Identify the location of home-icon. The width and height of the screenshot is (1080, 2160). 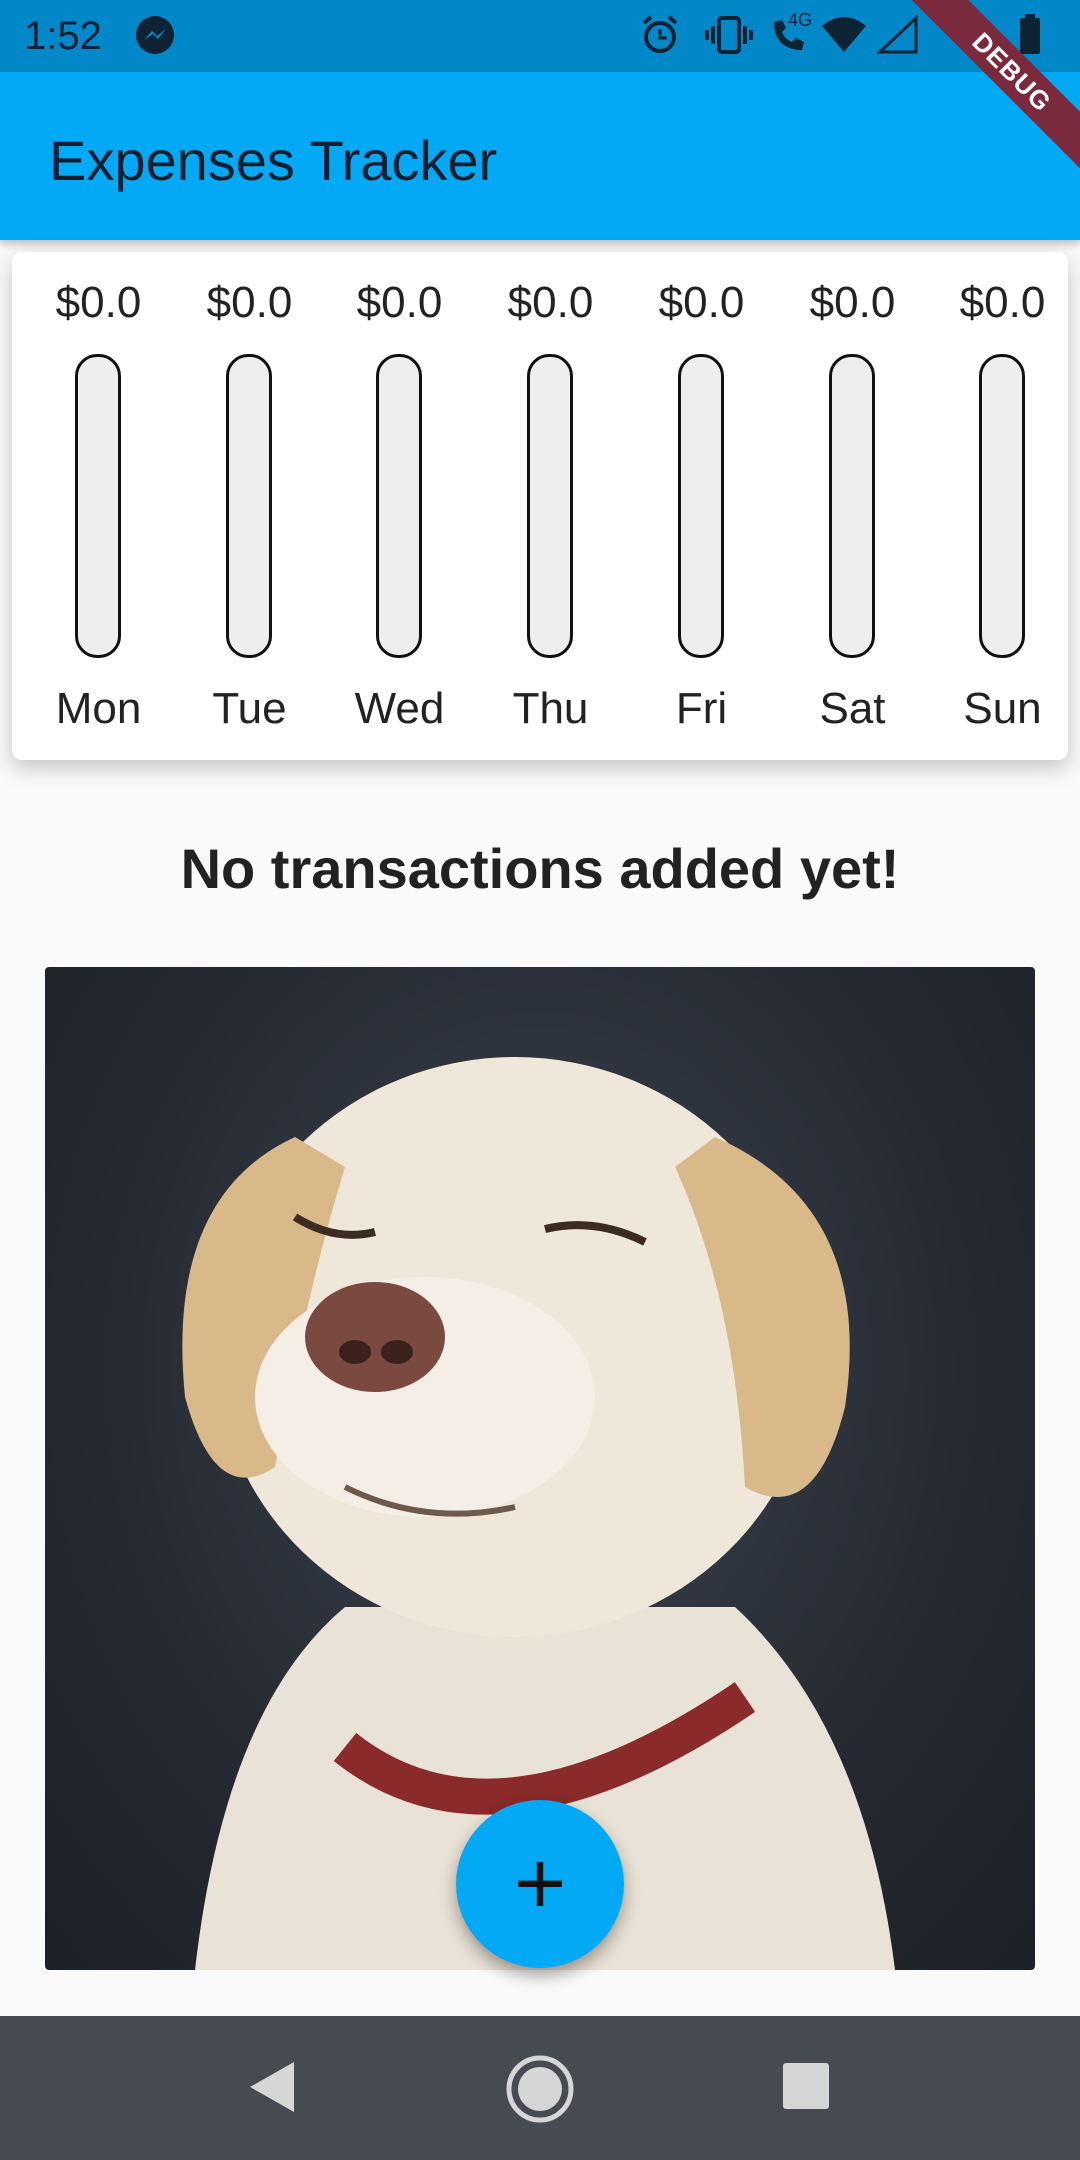
(540, 2091).